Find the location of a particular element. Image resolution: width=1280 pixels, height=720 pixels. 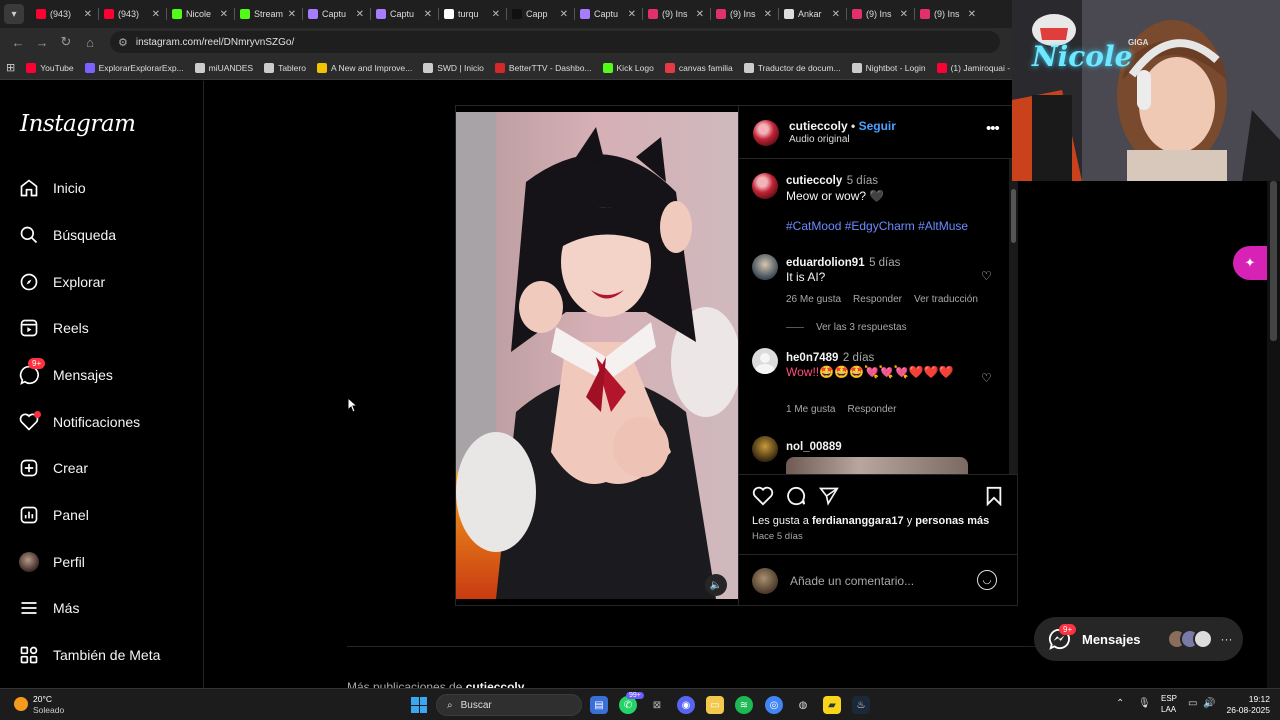

taskbar-search: ⌕ Buscar is located at coordinates (509, 705).